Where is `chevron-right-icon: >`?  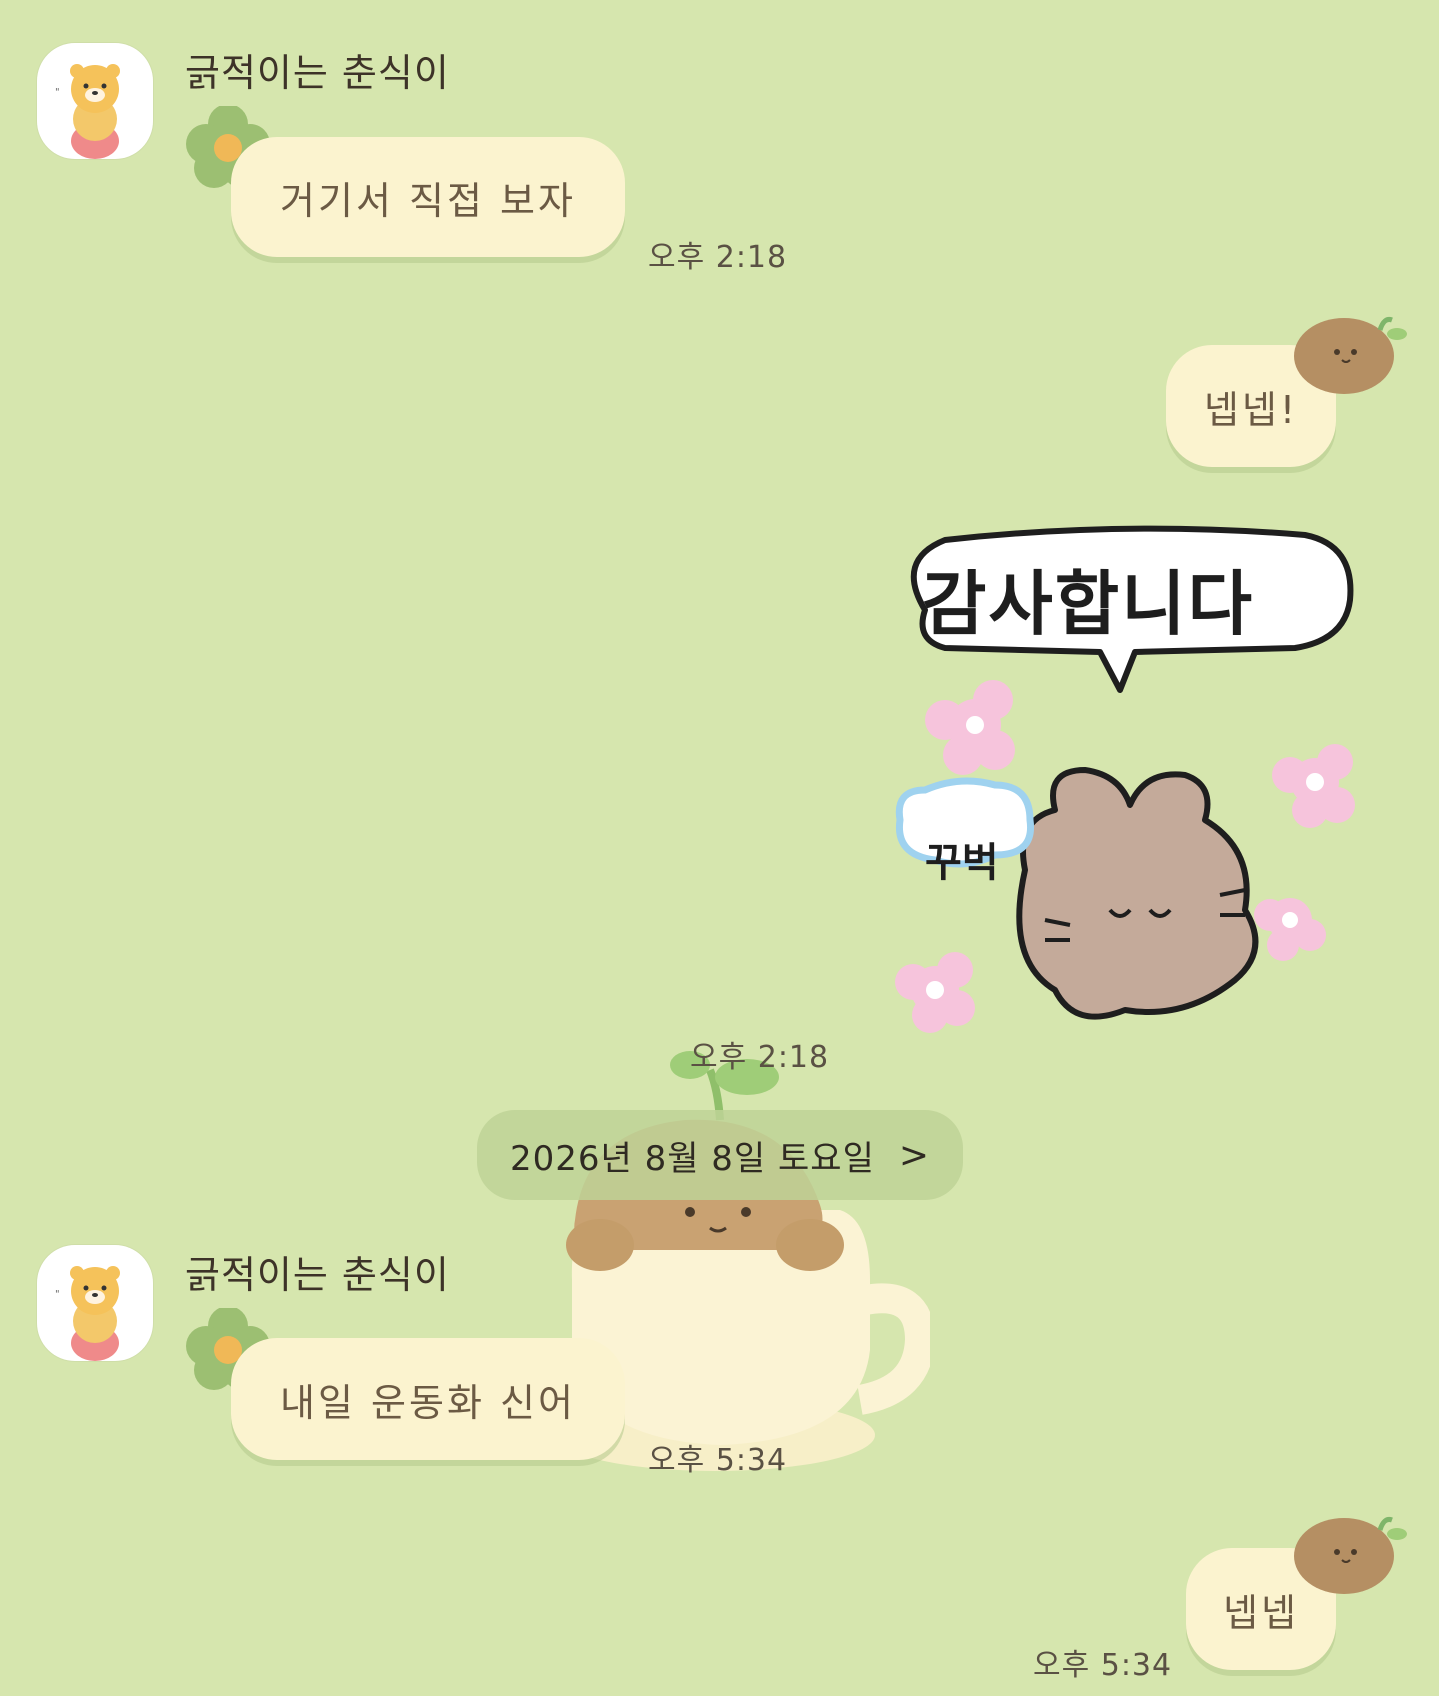 chevron-right-icon: > is located at coordinates (914, 1155).